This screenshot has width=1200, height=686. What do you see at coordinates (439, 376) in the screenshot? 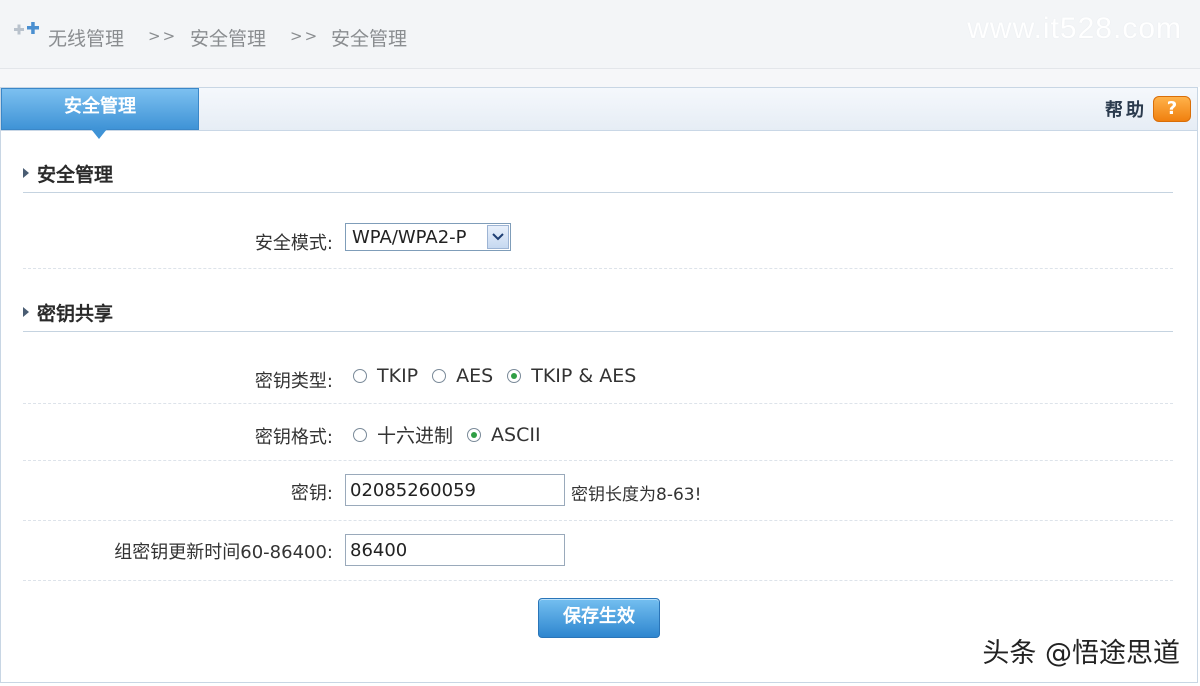
I see `radio-aes` at bounding box center [439, 376].